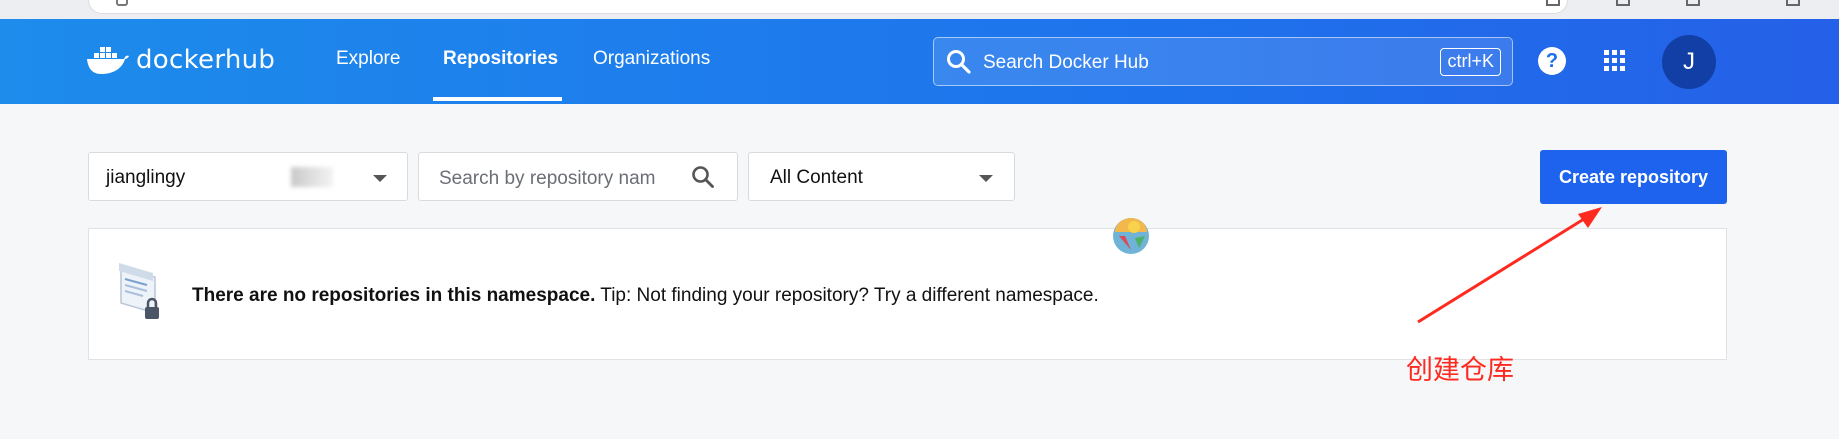 The width and height of the screenshot is (1839, 439). I want to click on annotation-arrow, so click(1509, 265).